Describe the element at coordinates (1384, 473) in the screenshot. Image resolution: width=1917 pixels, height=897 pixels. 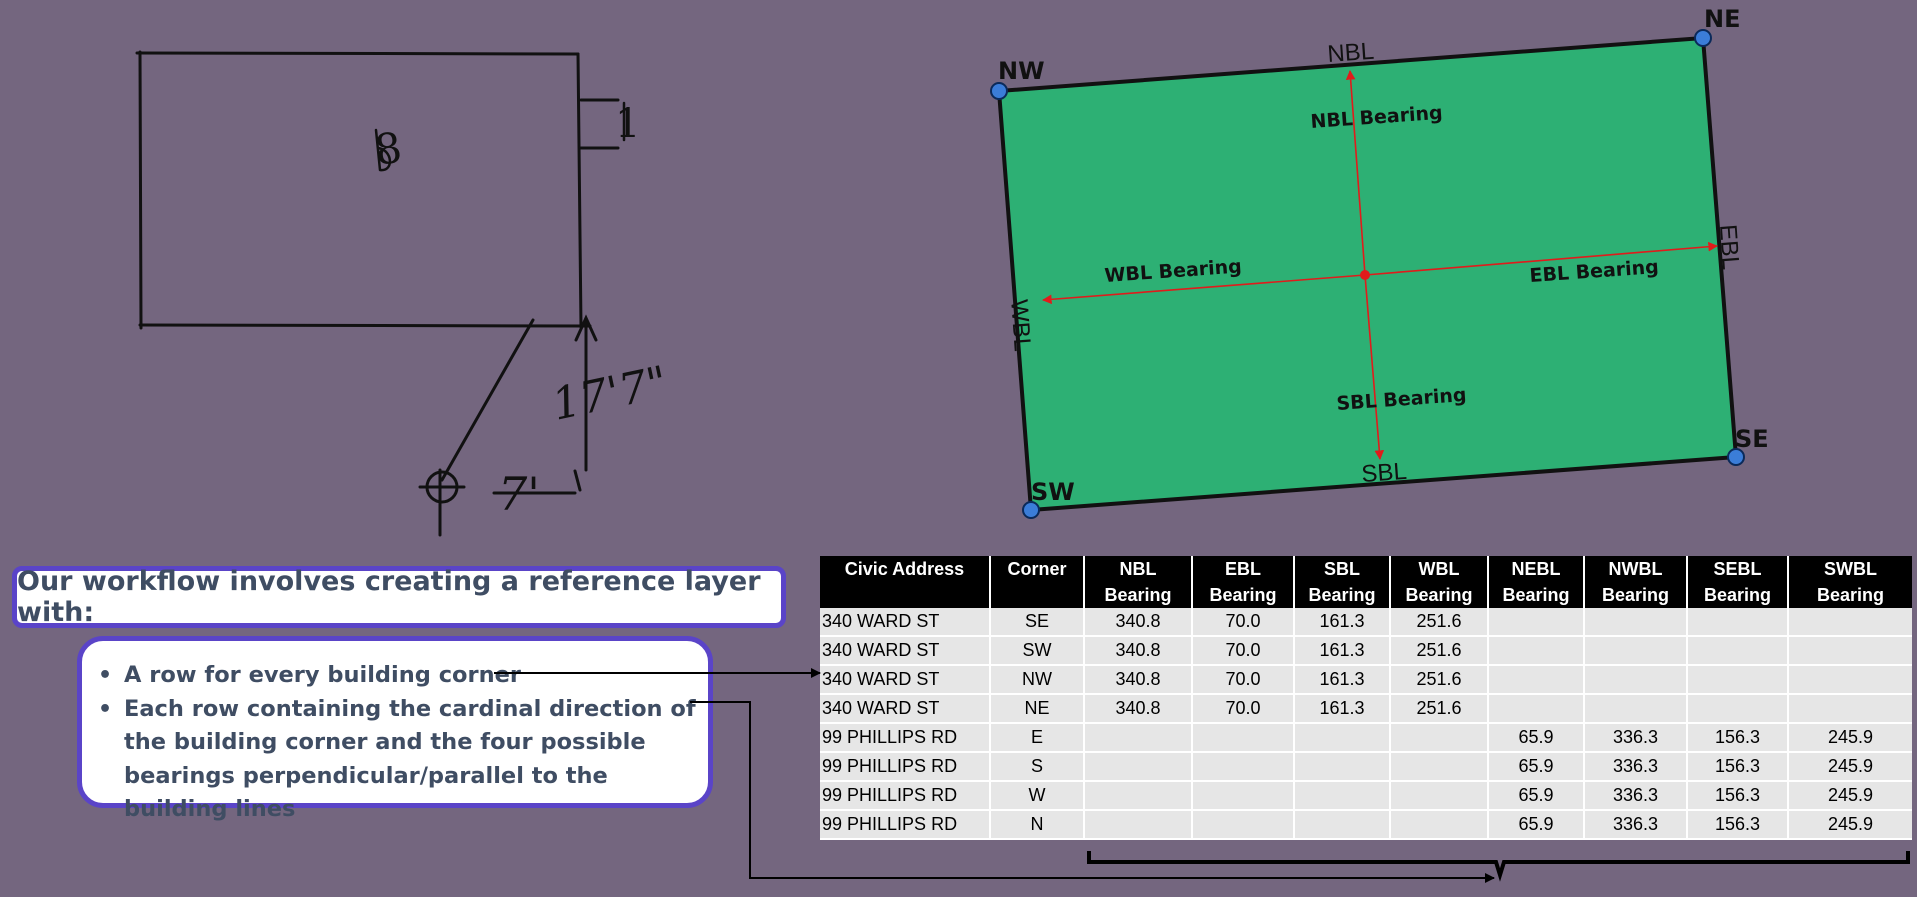
I see `edge-south-label: SBL` at that location.